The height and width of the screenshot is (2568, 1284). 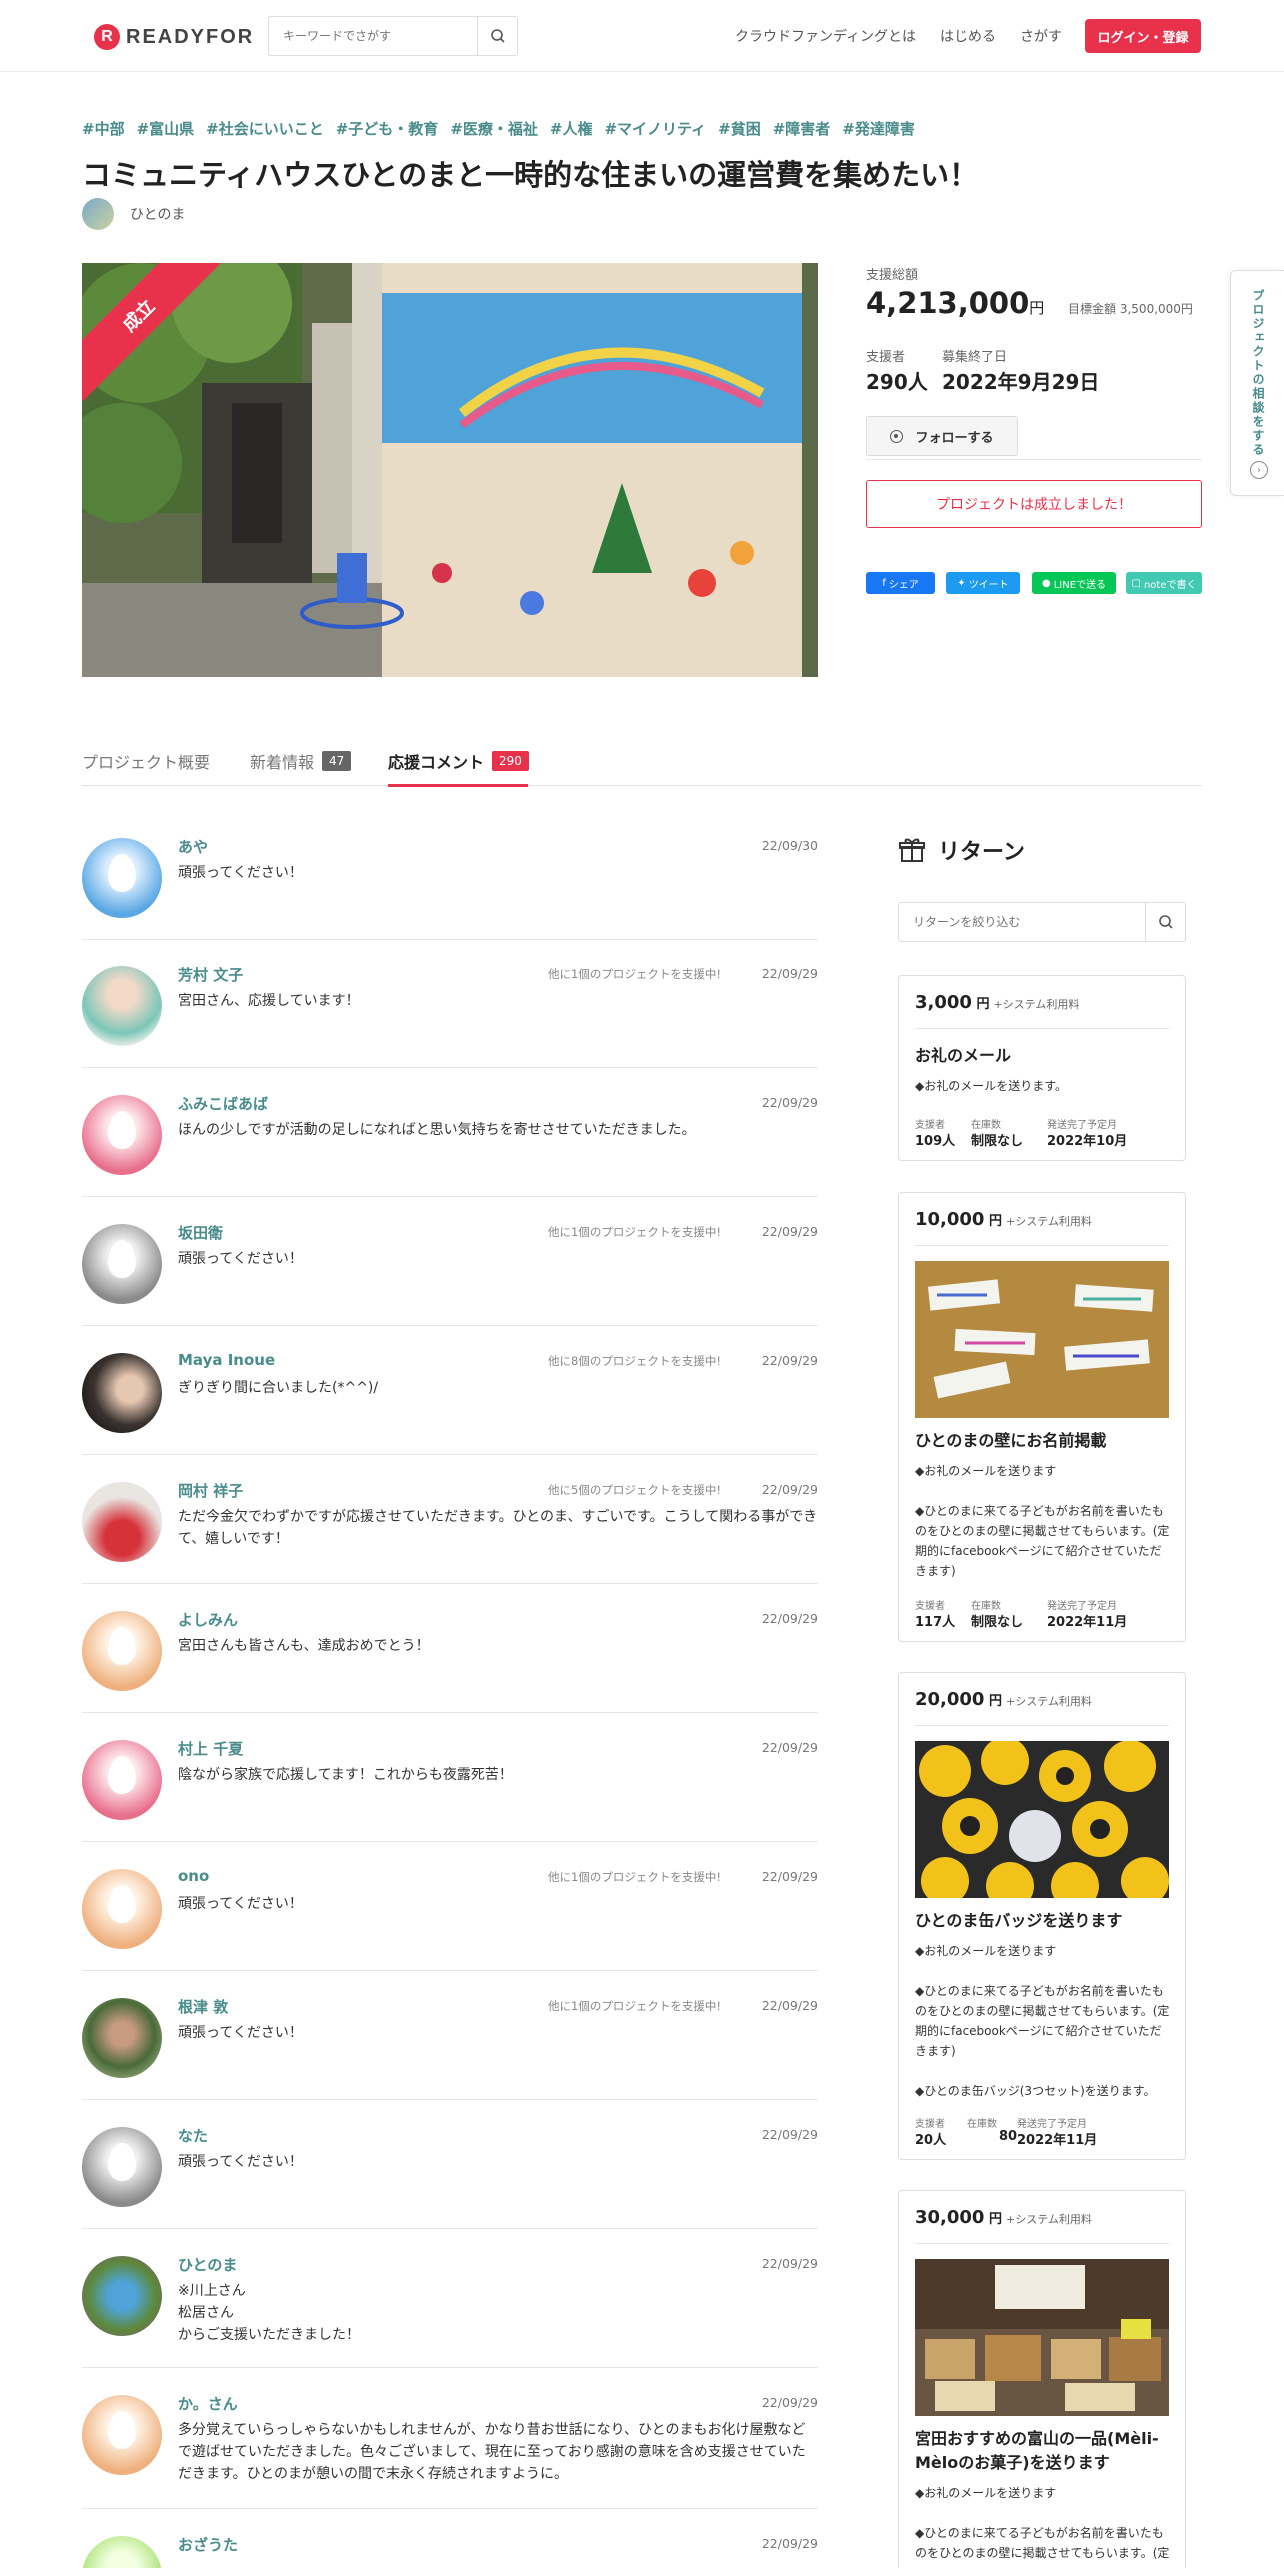 What do you see at coordinates (226, 1360) in the screenshot?
I see `commenter-name: Maya Inoue` at bounding box center [226, 1360].